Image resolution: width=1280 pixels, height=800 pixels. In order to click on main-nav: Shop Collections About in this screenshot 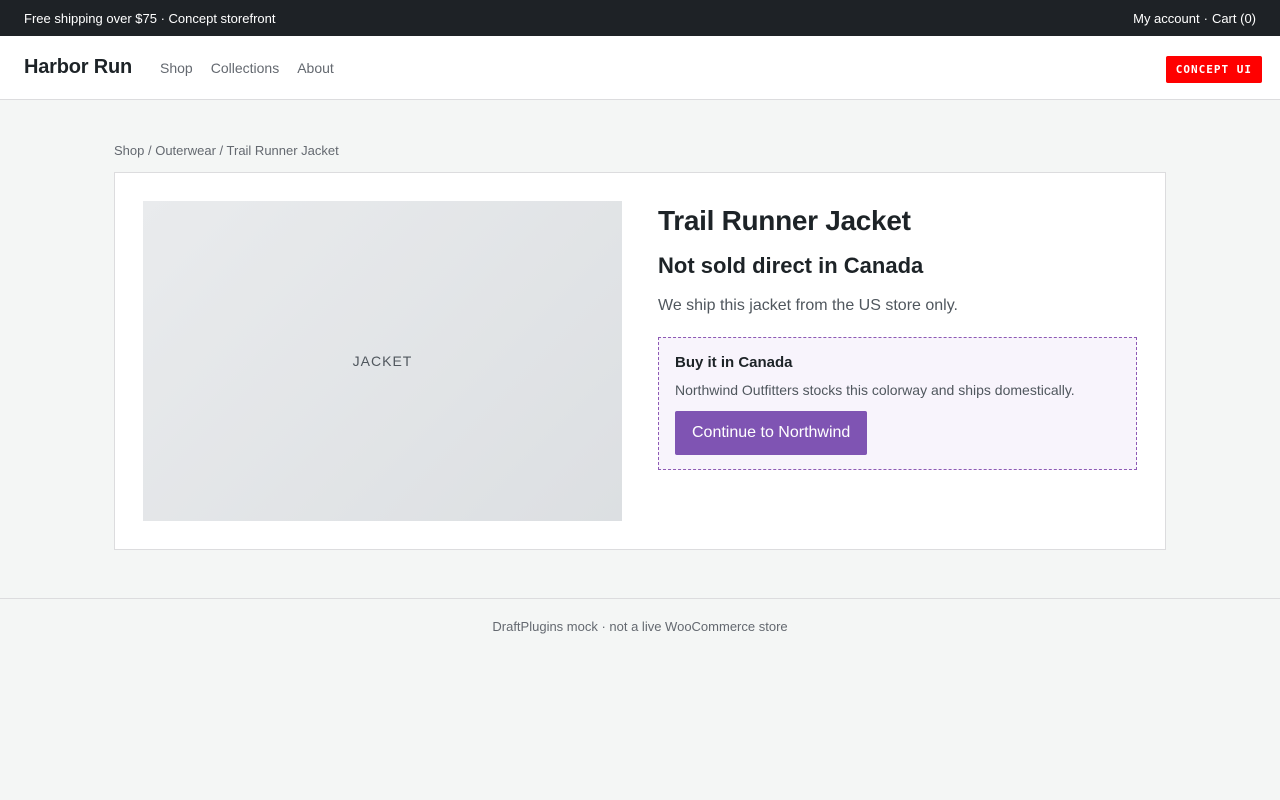, I will do `click(247, 68)`.